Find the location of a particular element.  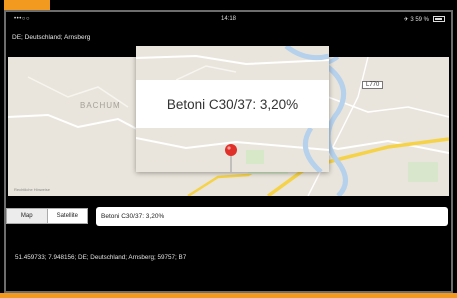

signal-strength: •••○○ is located at coordinates (22, 19).